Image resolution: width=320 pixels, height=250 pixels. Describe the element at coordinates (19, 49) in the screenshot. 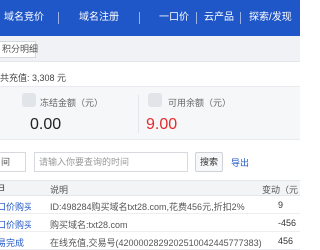

I see `tab-points-detail: 积分明细` at that location.